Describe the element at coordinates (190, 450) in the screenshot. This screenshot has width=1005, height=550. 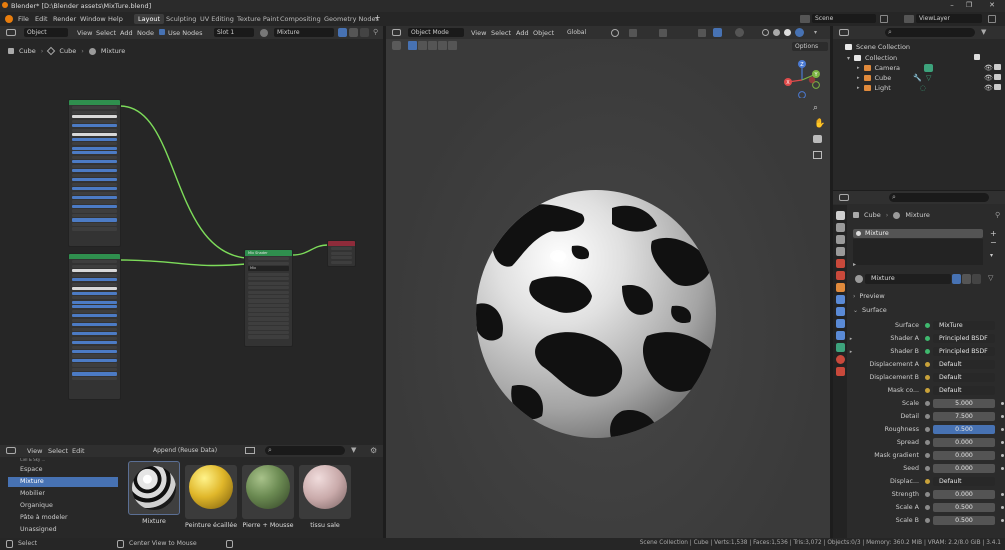
I see `import-mode-selector: Append (Reuse Data)` at that location.